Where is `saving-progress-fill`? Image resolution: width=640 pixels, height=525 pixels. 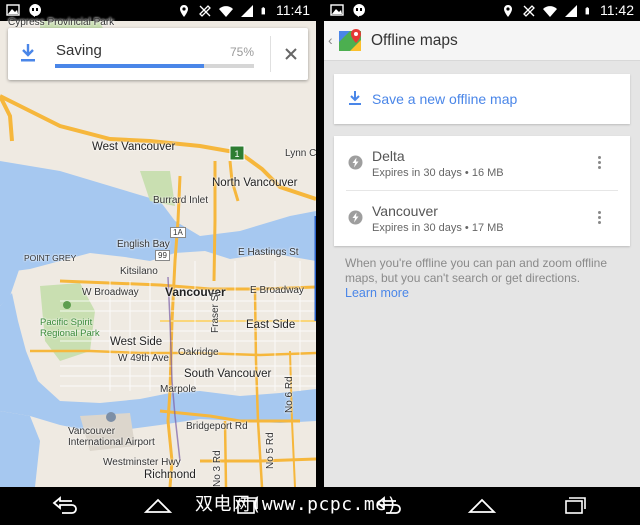 saving-progress-fill is located at coordinates (130, 66).